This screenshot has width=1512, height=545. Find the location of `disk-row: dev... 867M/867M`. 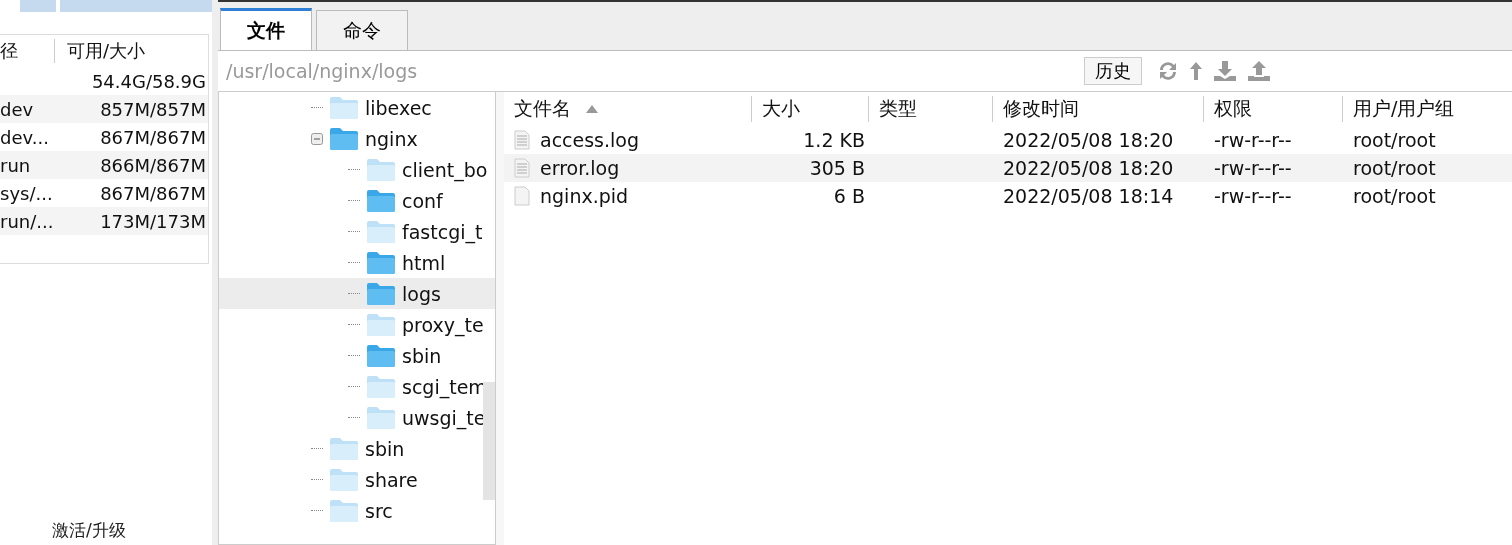

disk-row: dev... 867M/867M is located at coordinates (104, 137).